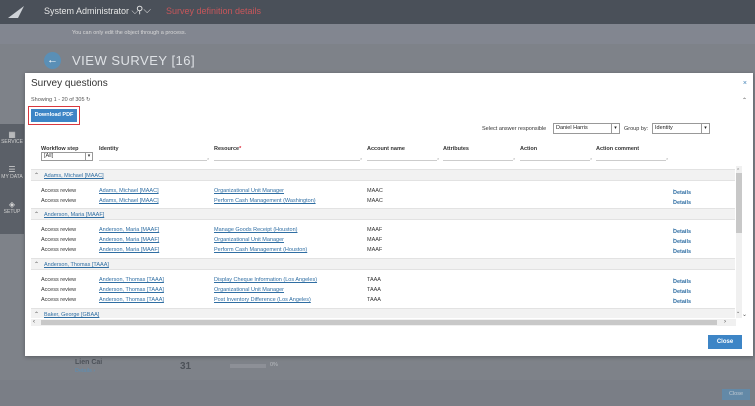 The width and height of the screenshot is (755, 406). I want to click on bg-close-button: Close, so click(736, 394).